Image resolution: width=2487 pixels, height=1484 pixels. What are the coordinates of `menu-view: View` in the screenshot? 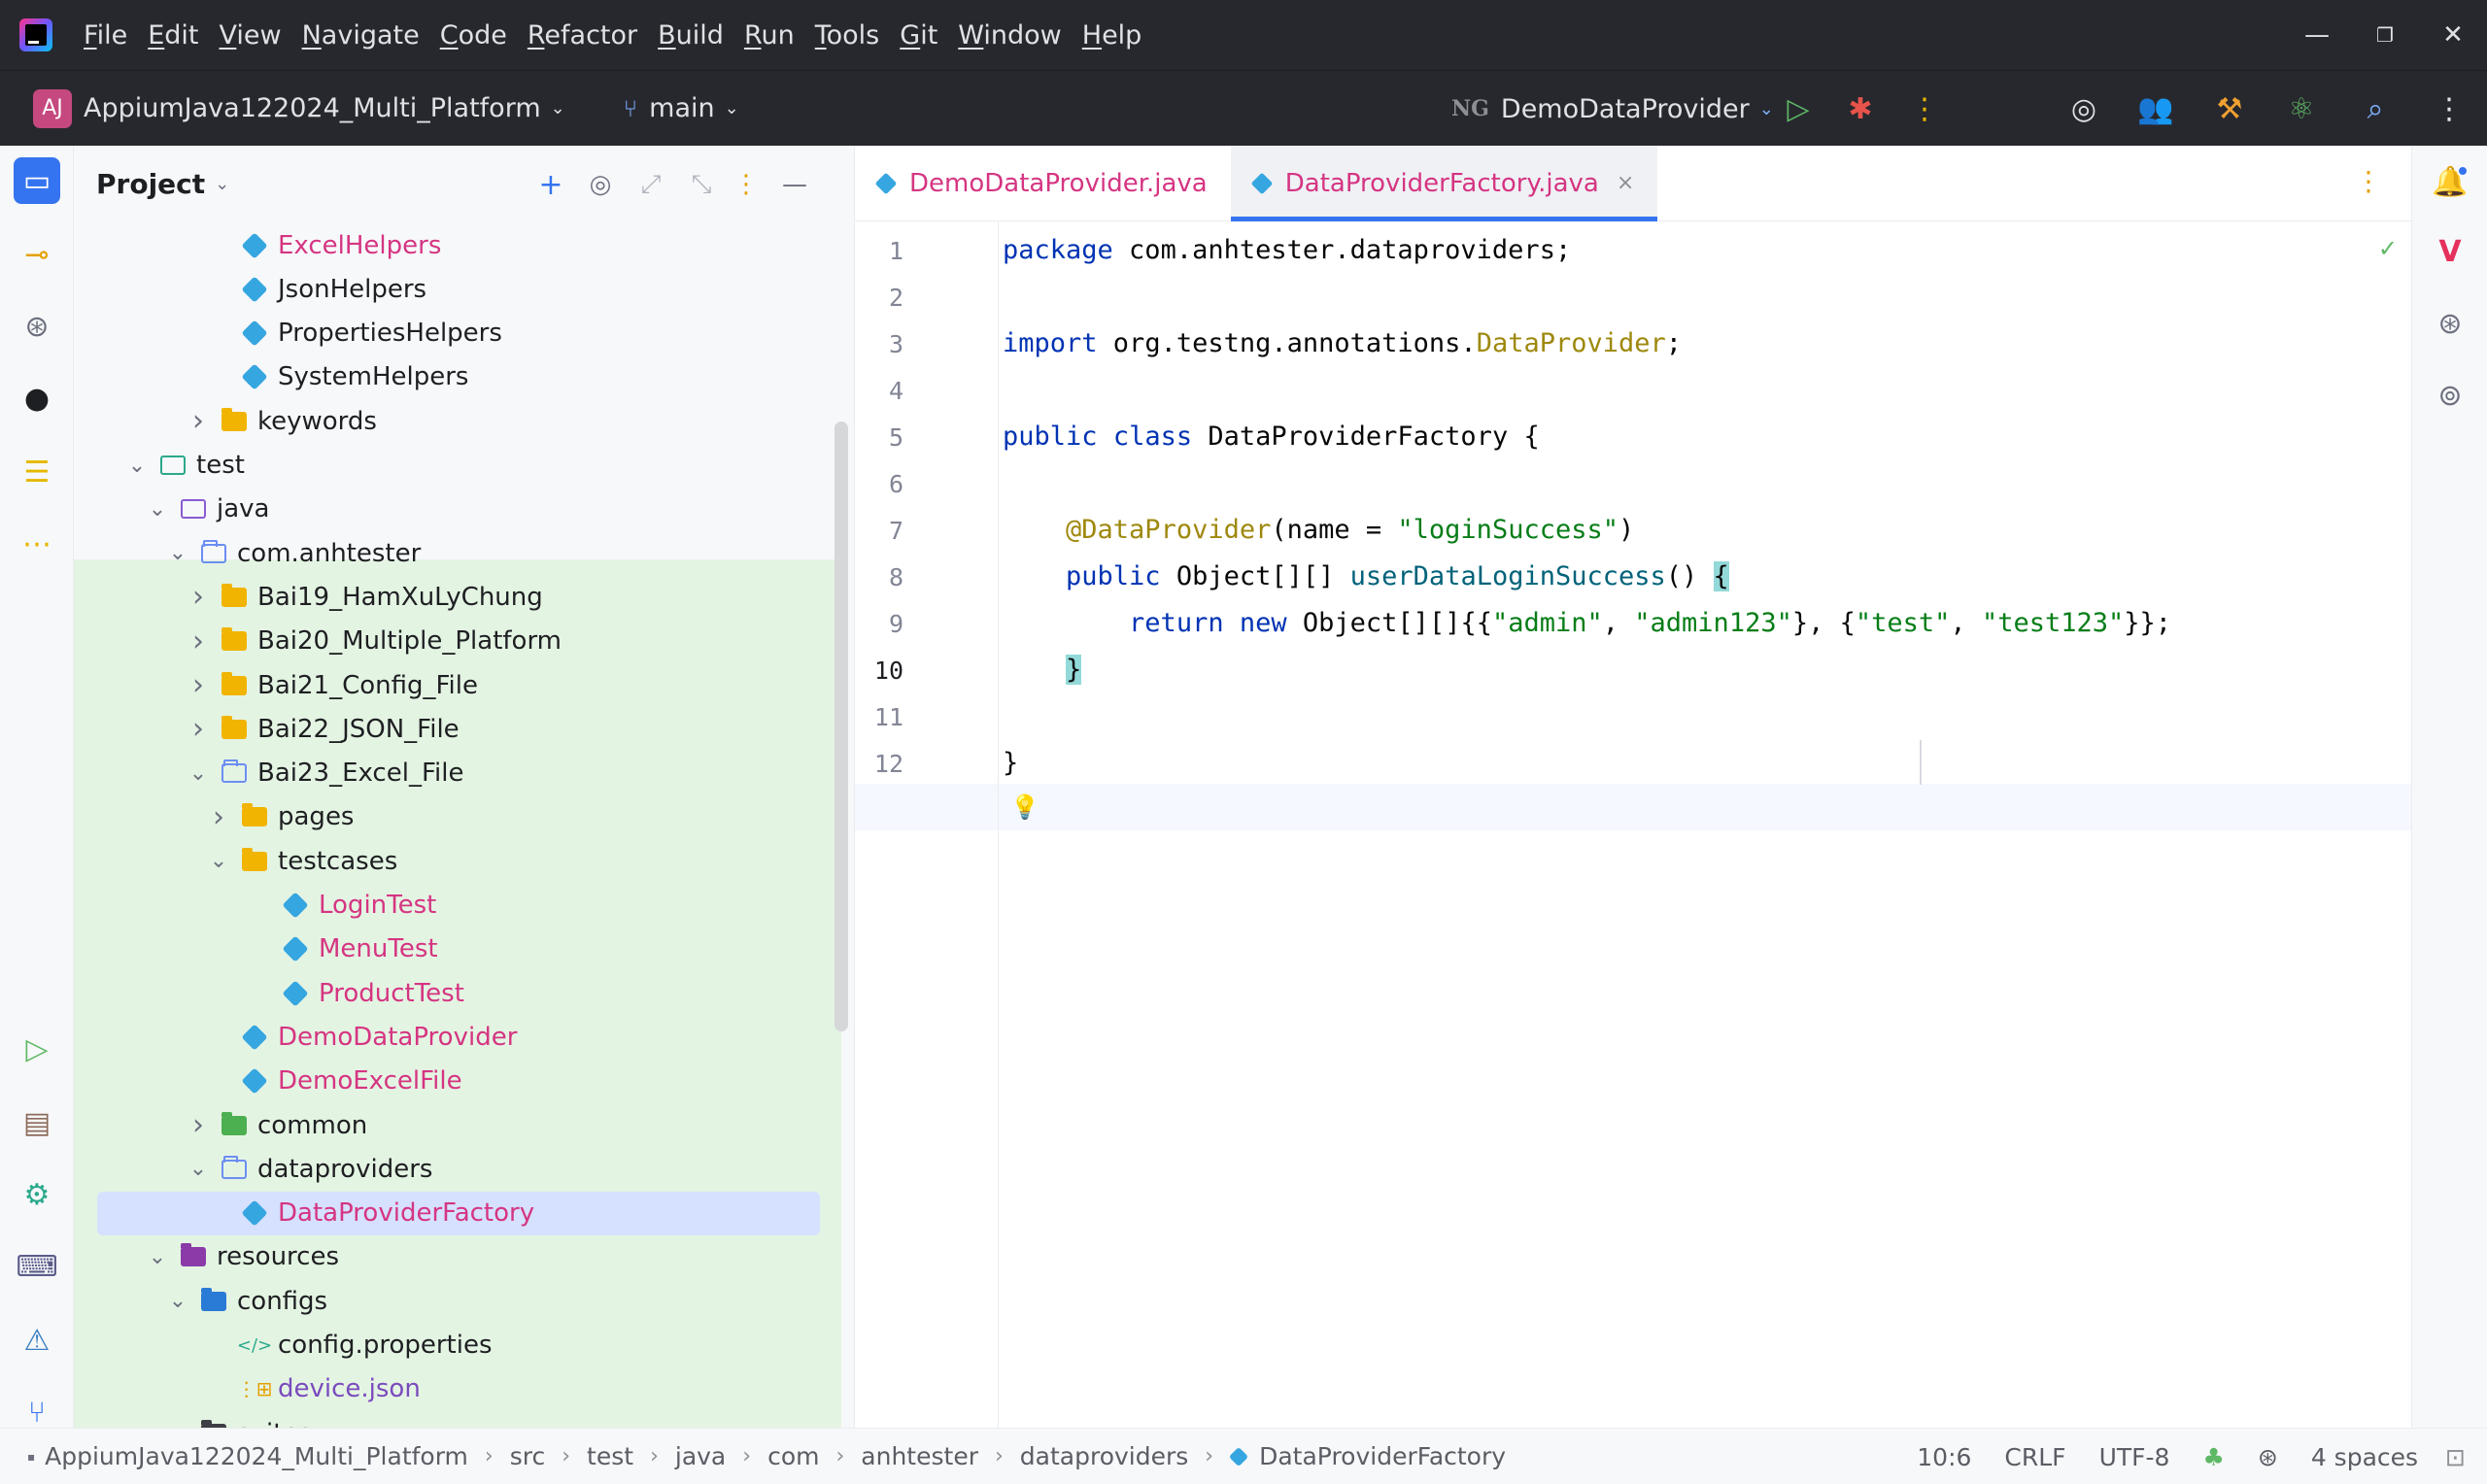 It's located at (251, 35).